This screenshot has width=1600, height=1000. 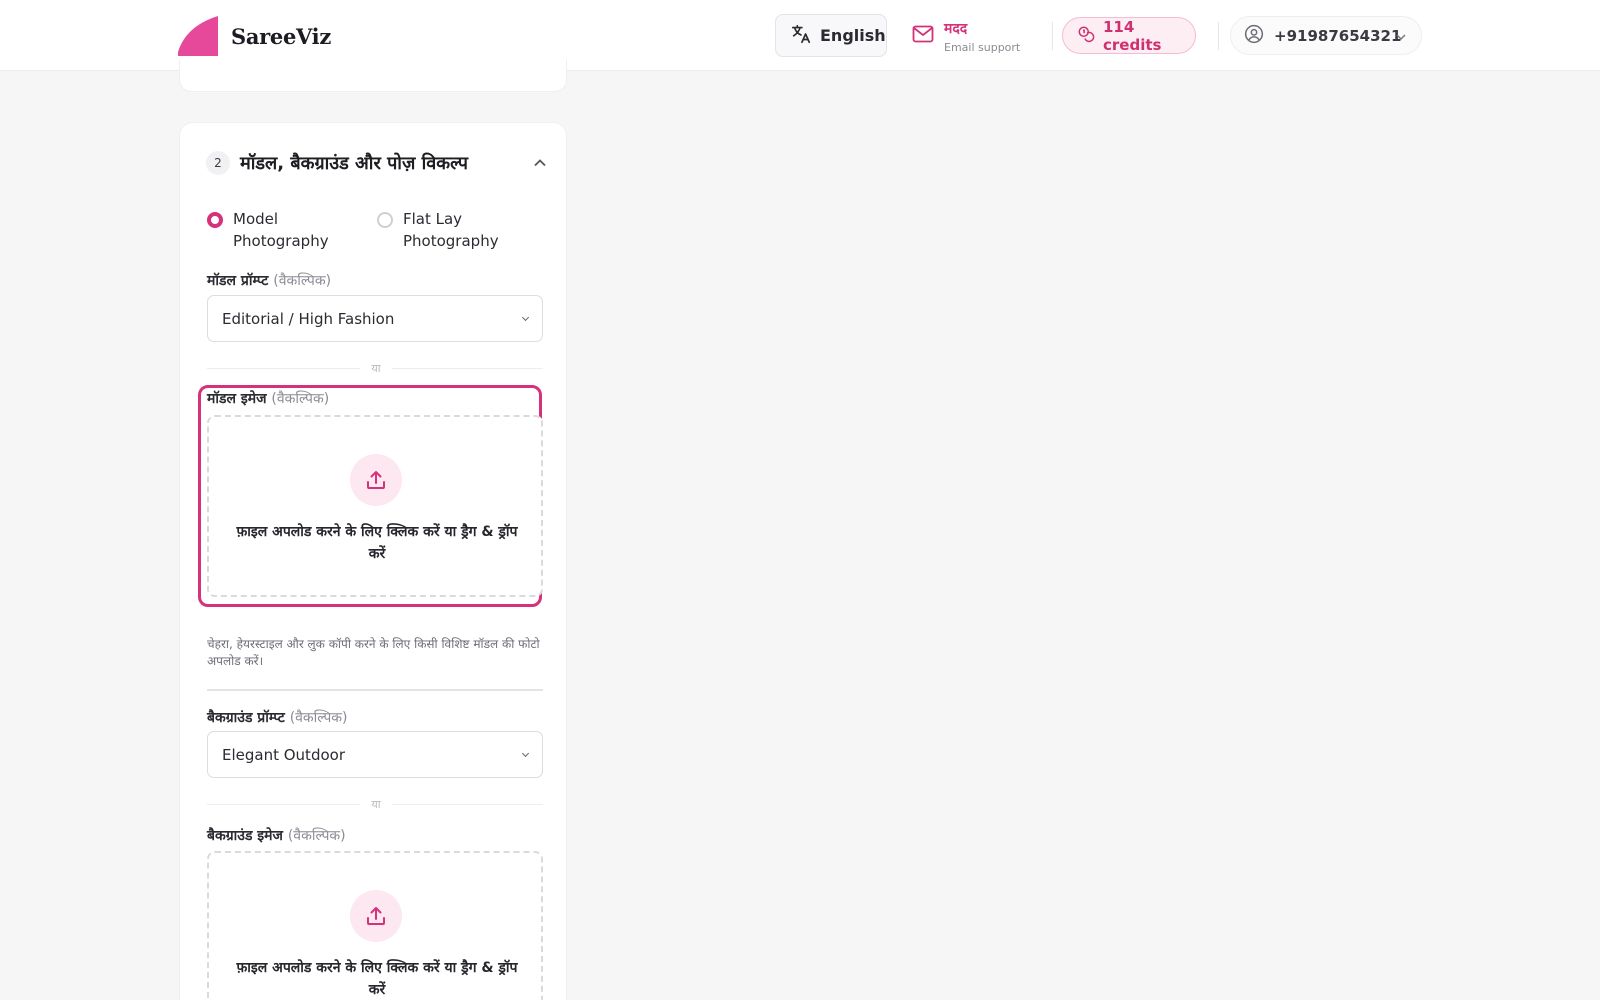 I want to click on user-phone: +91987654321, so click(x=1338, y=35).